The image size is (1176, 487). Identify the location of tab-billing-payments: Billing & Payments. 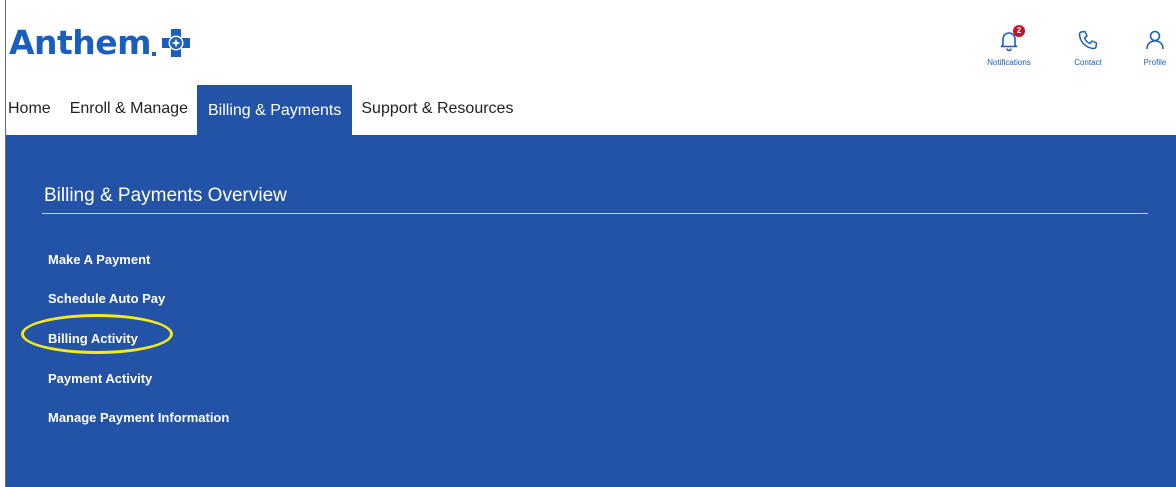
(274, 110).